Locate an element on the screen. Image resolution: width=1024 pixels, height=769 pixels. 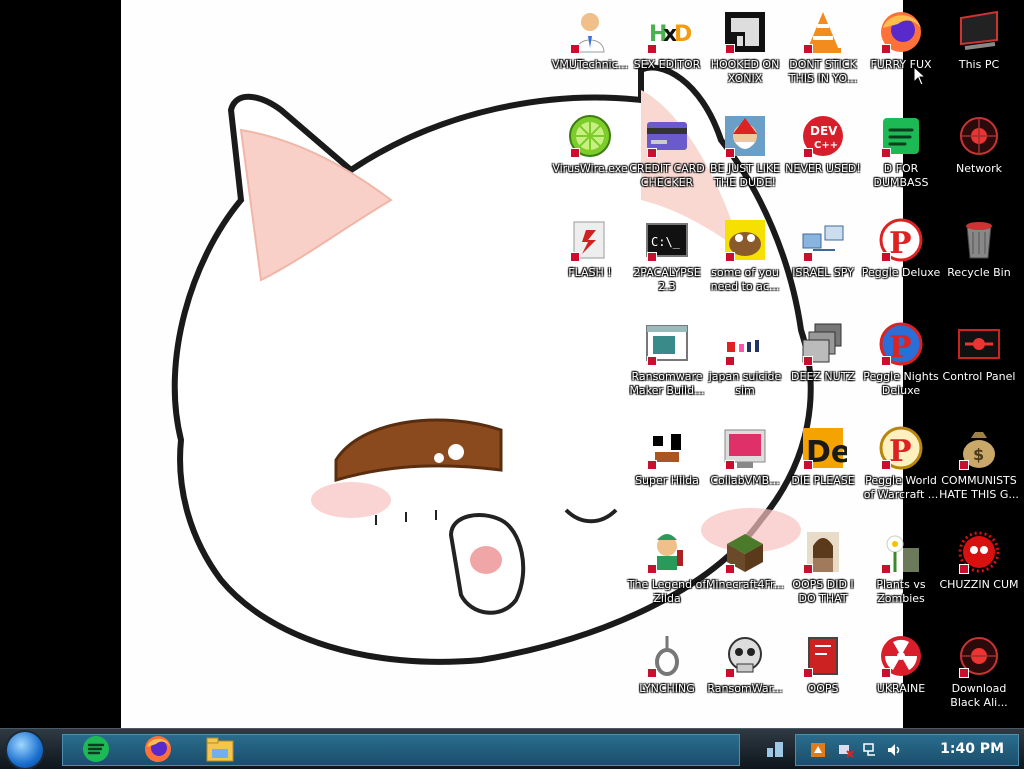
desktop-icon-label: japan suicide sim is located at coordinates (745, 383).